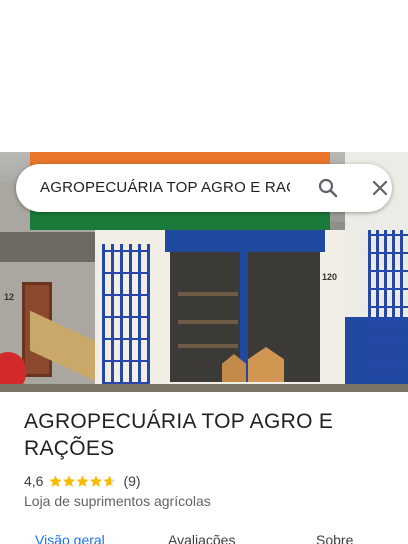 This screenshot has height=544, width=408. What do you see at coordinates (179, 421) in the screenshot?
I see `place-title-line: AGROPECUÁRIA TOP AGRO E` at bounding box center [179, 421].